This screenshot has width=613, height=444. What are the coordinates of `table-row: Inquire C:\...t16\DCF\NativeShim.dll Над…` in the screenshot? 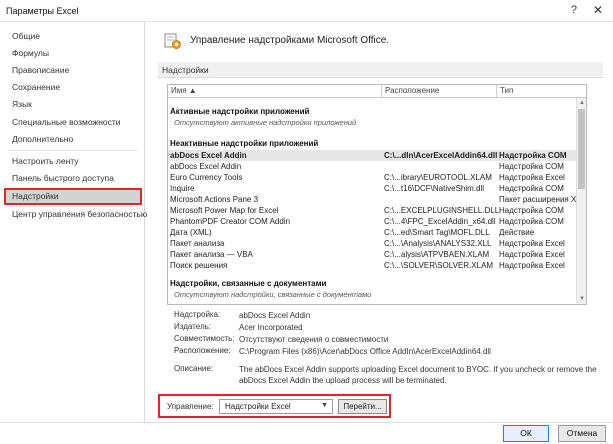 It's located at (377, 188).